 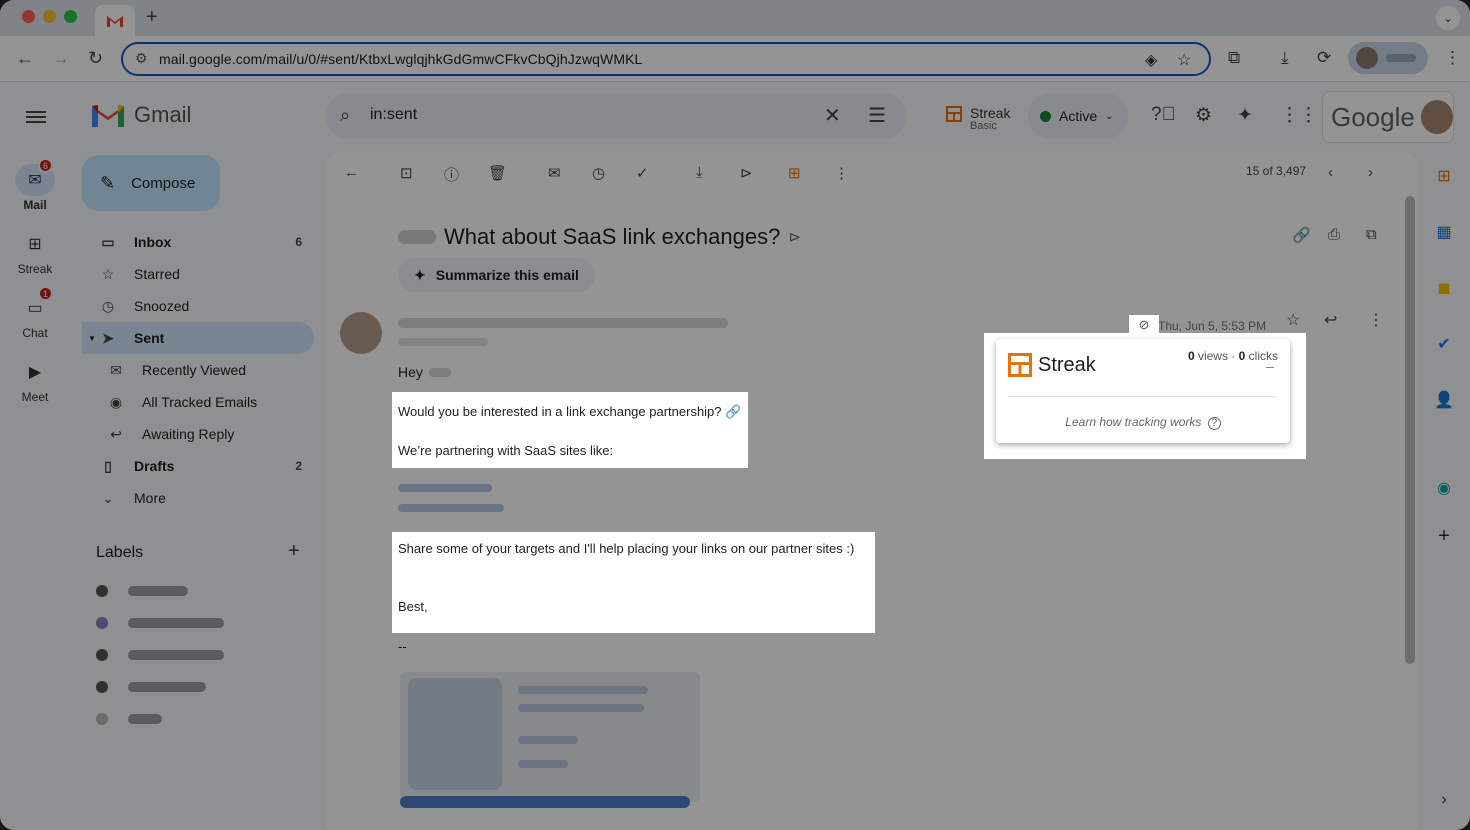 What do you see at coordinates (794, 237) in the screenshot?
I see `important-marker-icon: ⊳` at bounding box center [794, 237].